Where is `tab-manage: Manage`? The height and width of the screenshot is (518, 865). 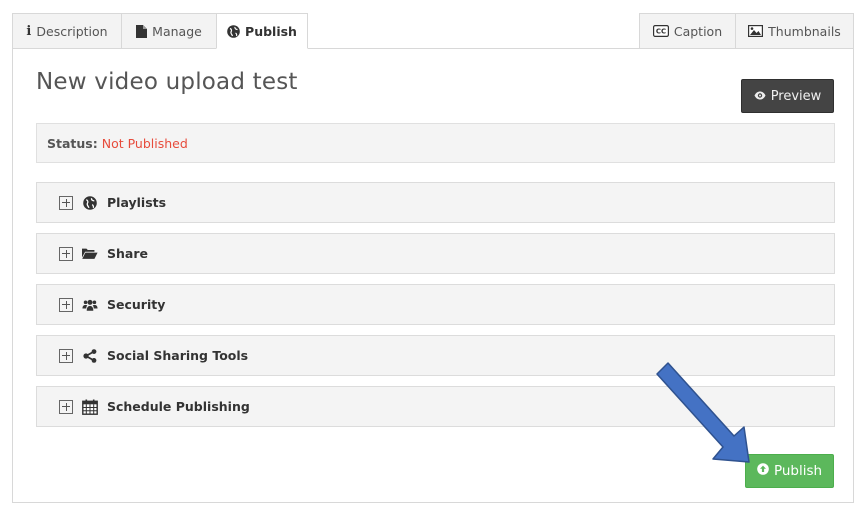
tab-manage: Manage is located at coordinates (169, 31).